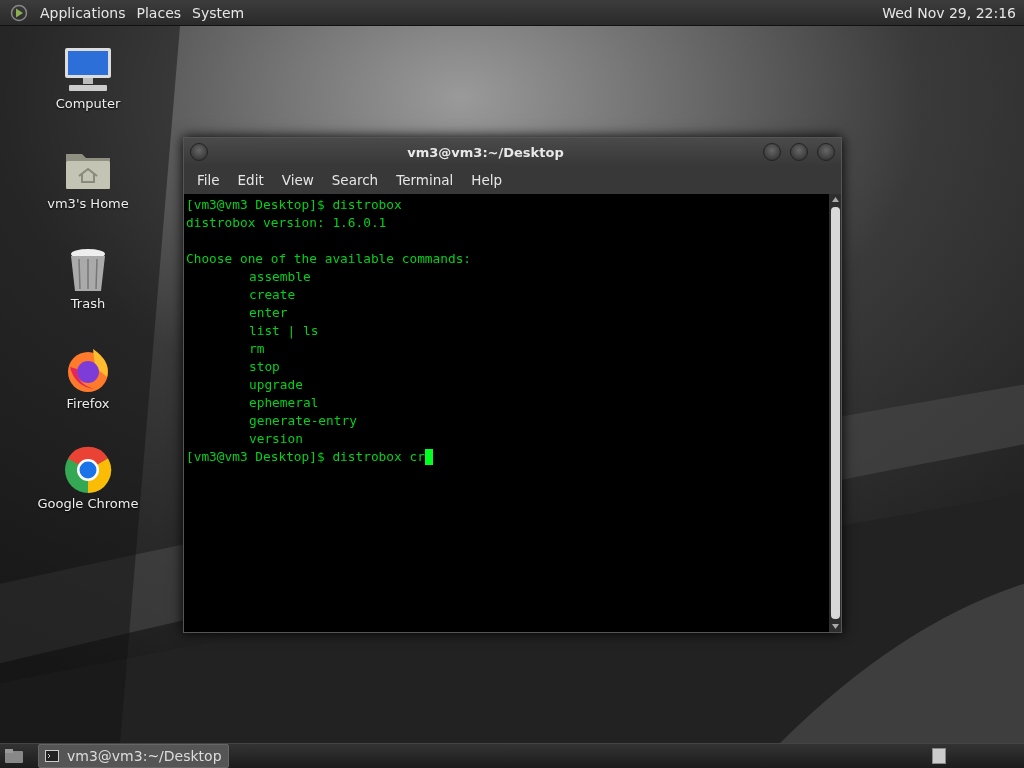  I want to click on menu-item: Help, so click(487, 180).